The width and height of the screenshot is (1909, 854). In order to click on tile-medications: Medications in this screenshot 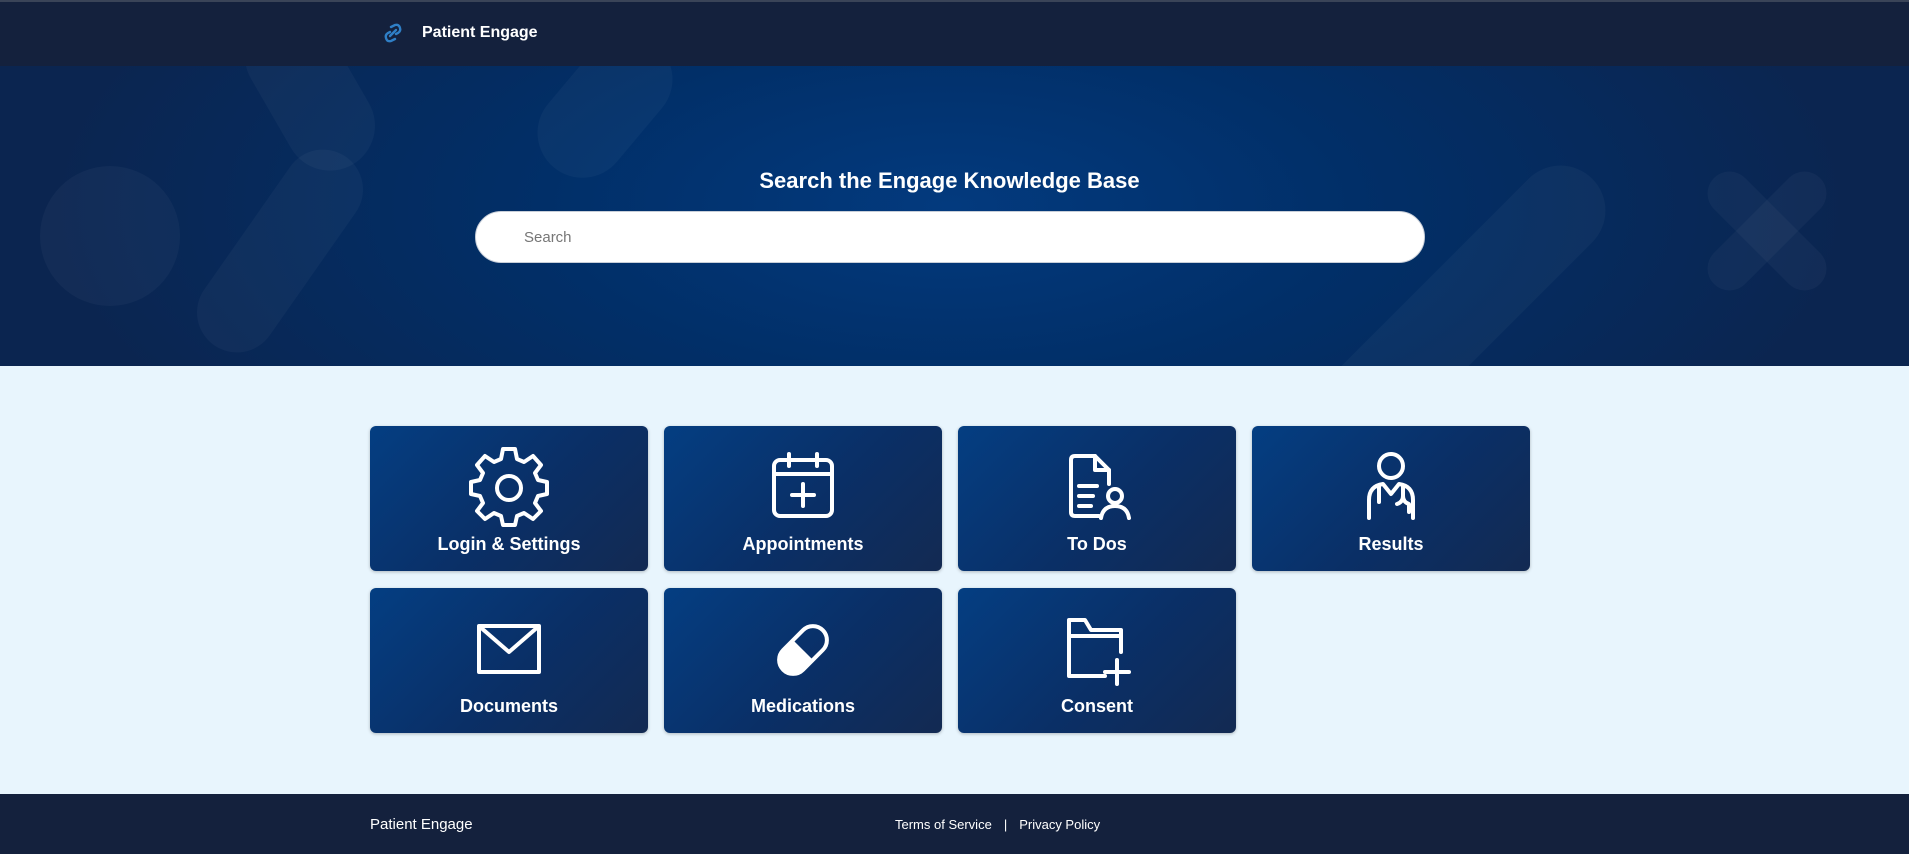, I will do `click(803, 660)`.